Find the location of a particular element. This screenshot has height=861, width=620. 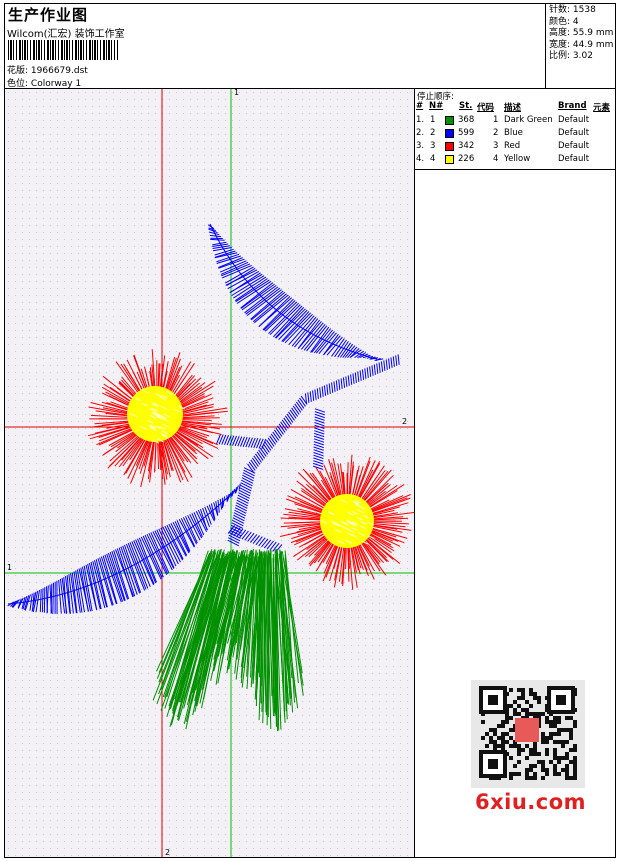

stat-width: 宽度: 44.9 mm is located at coordinates (582, 46).